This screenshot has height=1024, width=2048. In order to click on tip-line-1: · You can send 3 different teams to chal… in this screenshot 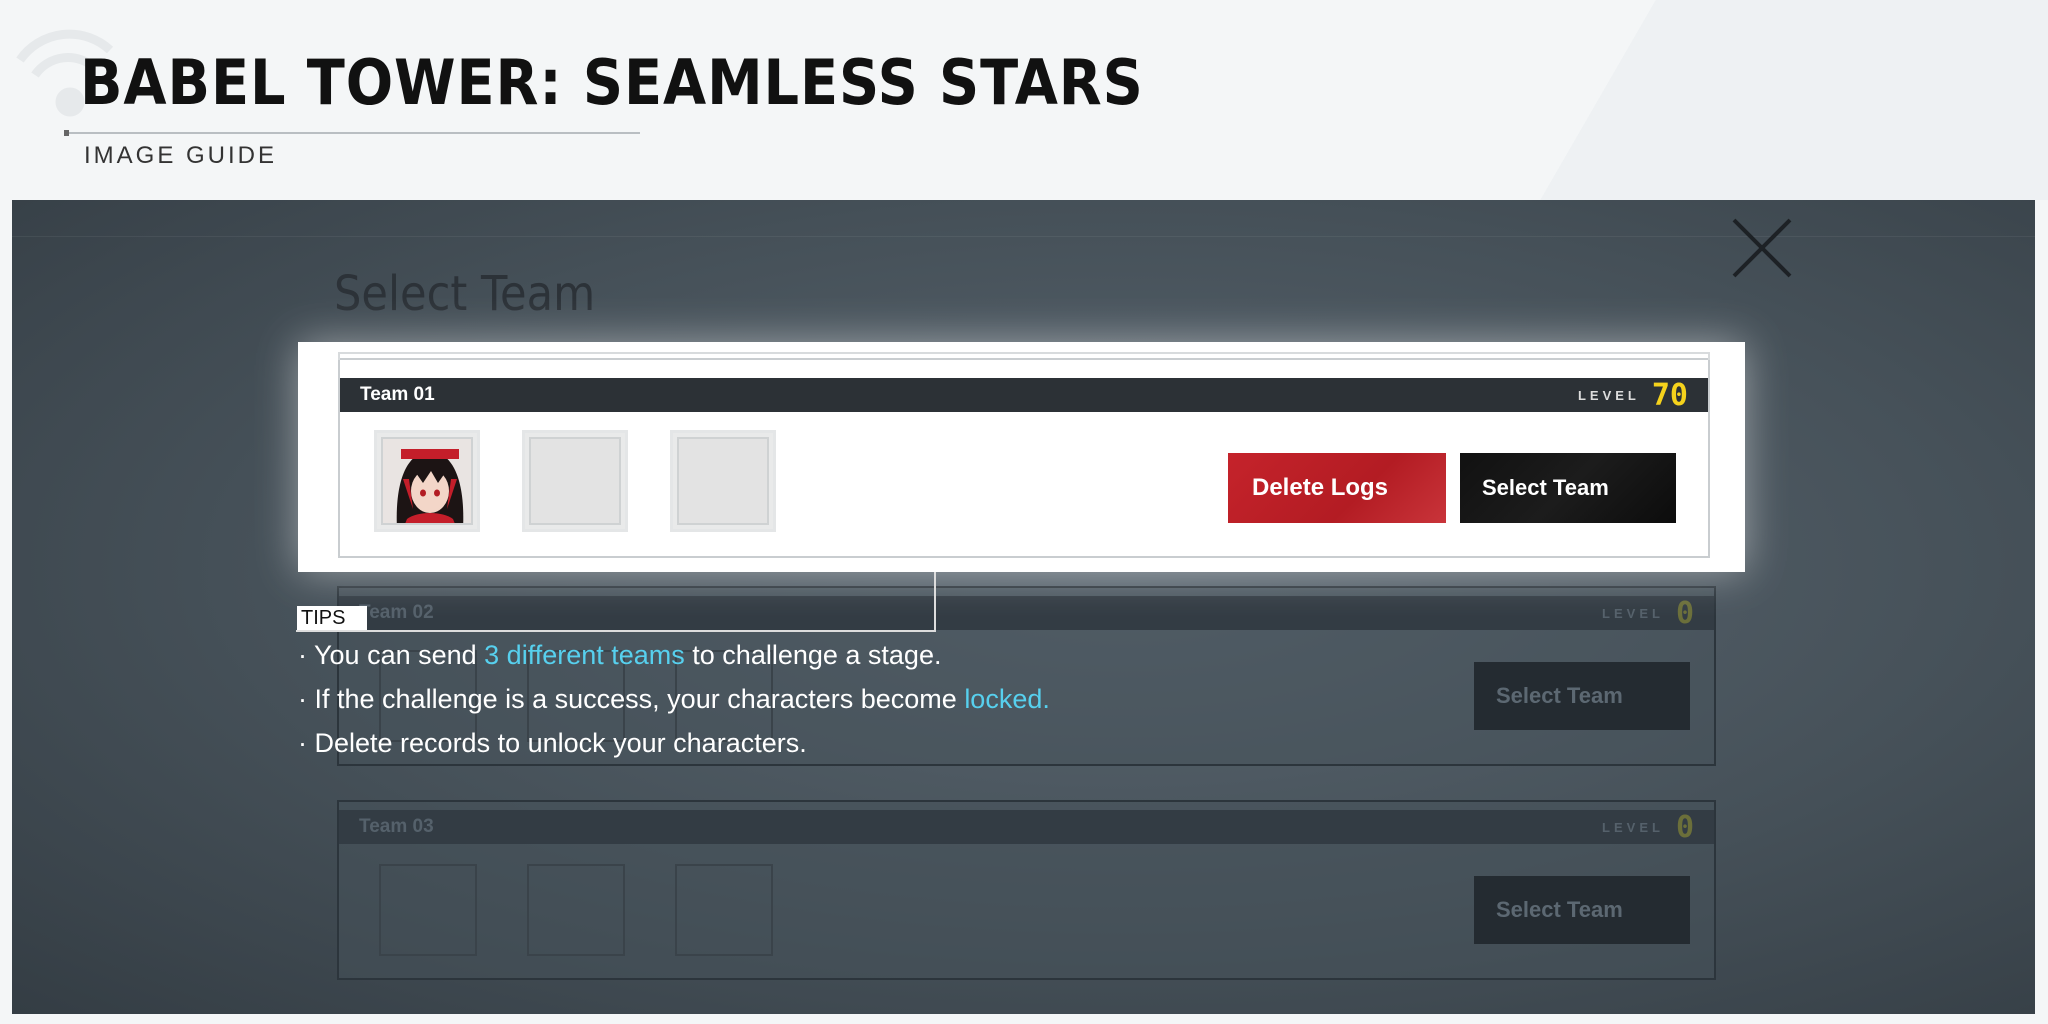, I will do `click(619, 655)`.